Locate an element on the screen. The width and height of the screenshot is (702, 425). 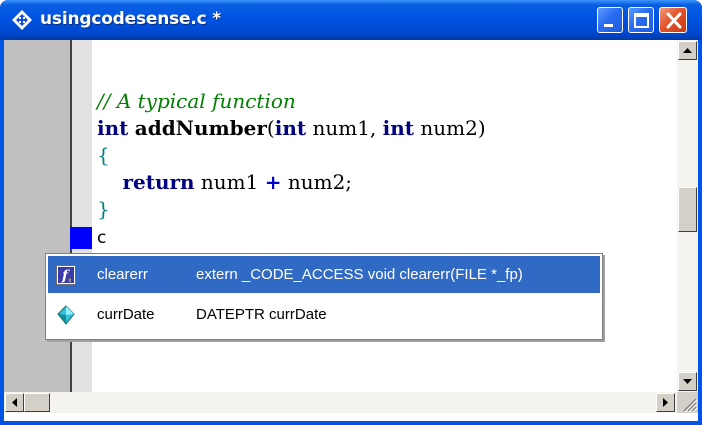
function-icon: f x is located at coordinates (66, 275).